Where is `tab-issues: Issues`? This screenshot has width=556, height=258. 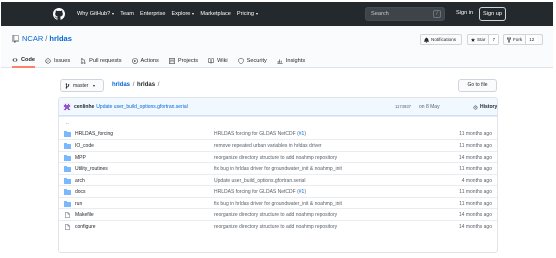
tab-issues: Issues is located at coordinates (57, 61).